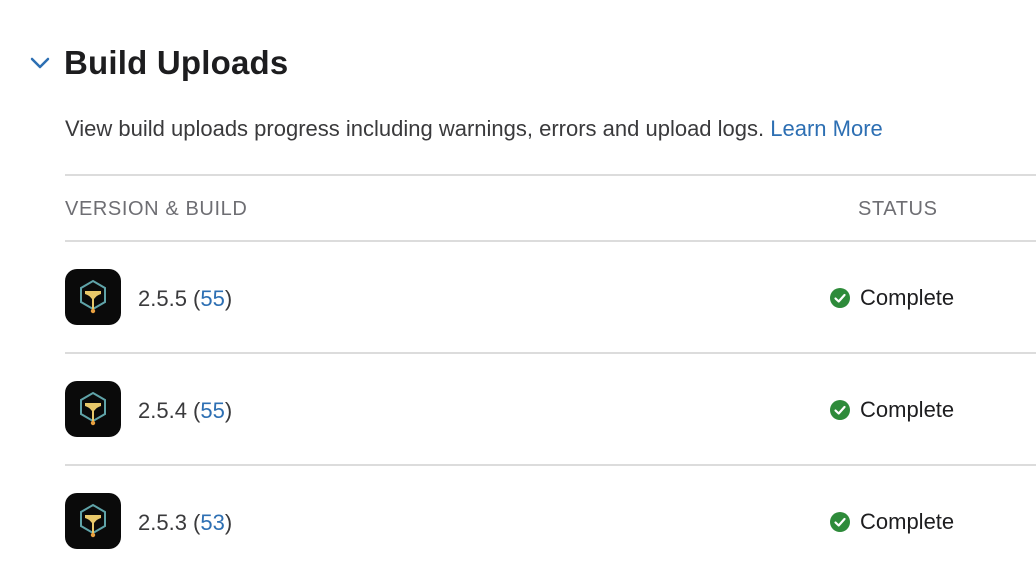 Image resolution: width=1036 pixels, height=576 pixels. What do you see at coordinates (156, 209) in the screenshot?
I see `column-header-version: VERSION & BUILD` at bounding box center [156, 209].